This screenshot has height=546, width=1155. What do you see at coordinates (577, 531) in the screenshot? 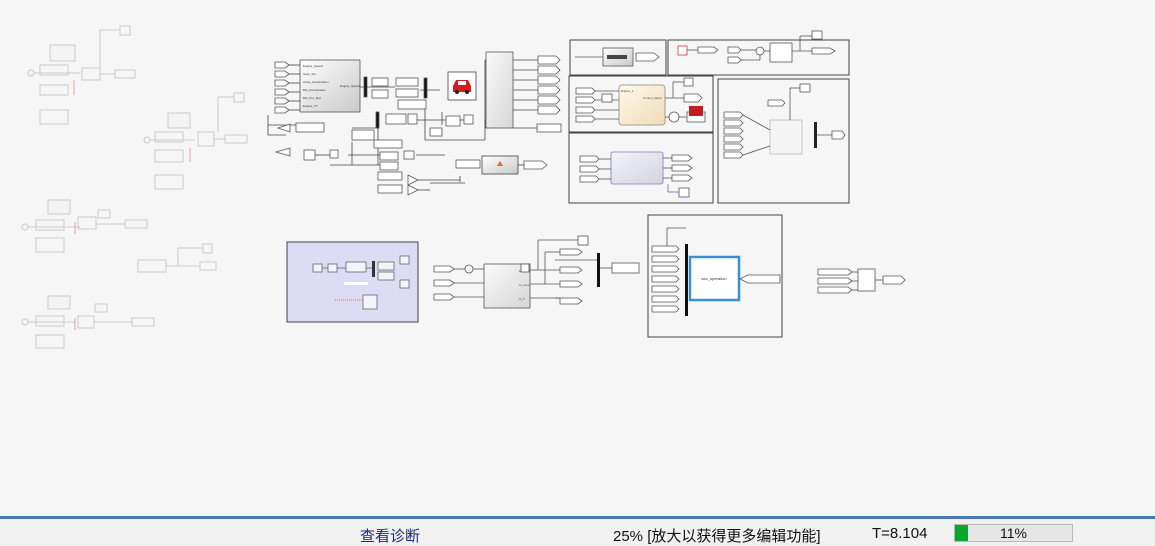
I see `status-bar: 查看诊断 25% [放大以获得更多编辑功能] T=8.104 11%` at bounding box center [577, 531].